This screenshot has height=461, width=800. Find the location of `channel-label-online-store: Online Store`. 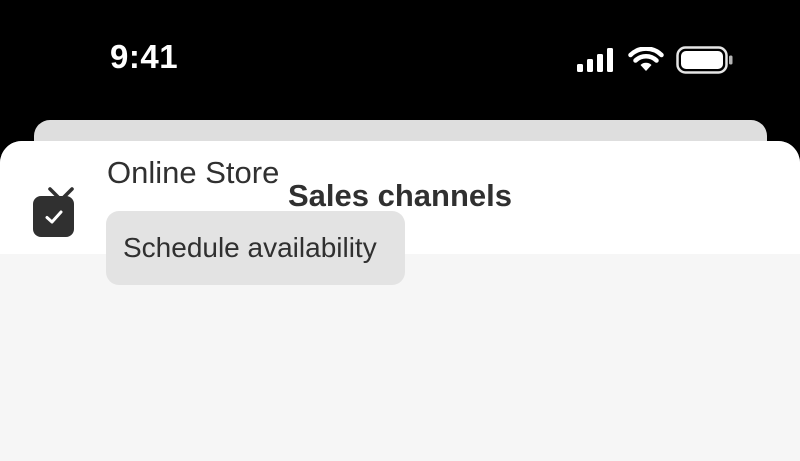

channel-label-online-store: Online Store is located at coordinates (193, 172).